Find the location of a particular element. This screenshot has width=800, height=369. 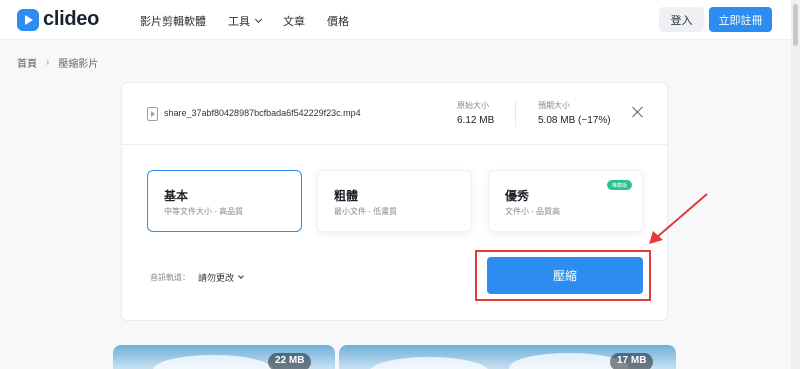

estimated-size-label: 預期大小 is located at coordinates (554, 105).